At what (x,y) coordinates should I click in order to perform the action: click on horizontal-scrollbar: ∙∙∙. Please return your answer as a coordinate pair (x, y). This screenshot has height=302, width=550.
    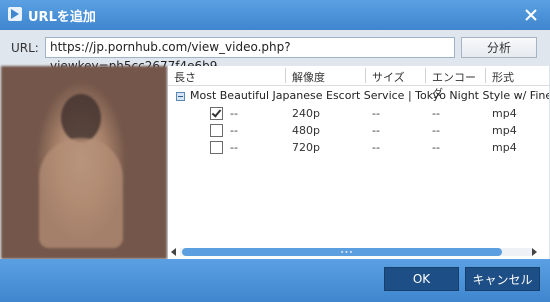
    Looking at the image, I should click on (358, 252).